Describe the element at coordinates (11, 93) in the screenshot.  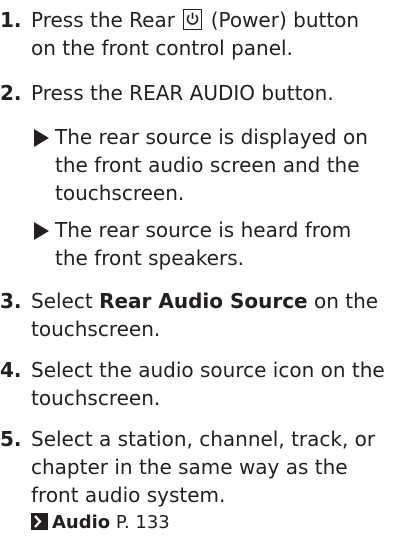
I see `step-number: 2.` at that location.